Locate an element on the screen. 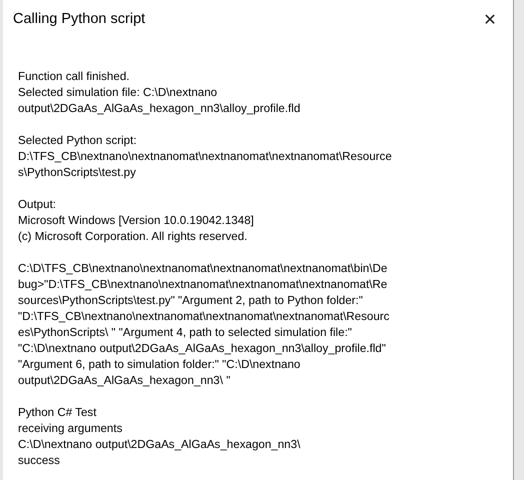 The height and width of the screenshot is (480, 524). message-line: C:\D\nextnano output\2DGaAs_AlGaAs_hexagon_nn3\ is located at coordinates (160, 445).